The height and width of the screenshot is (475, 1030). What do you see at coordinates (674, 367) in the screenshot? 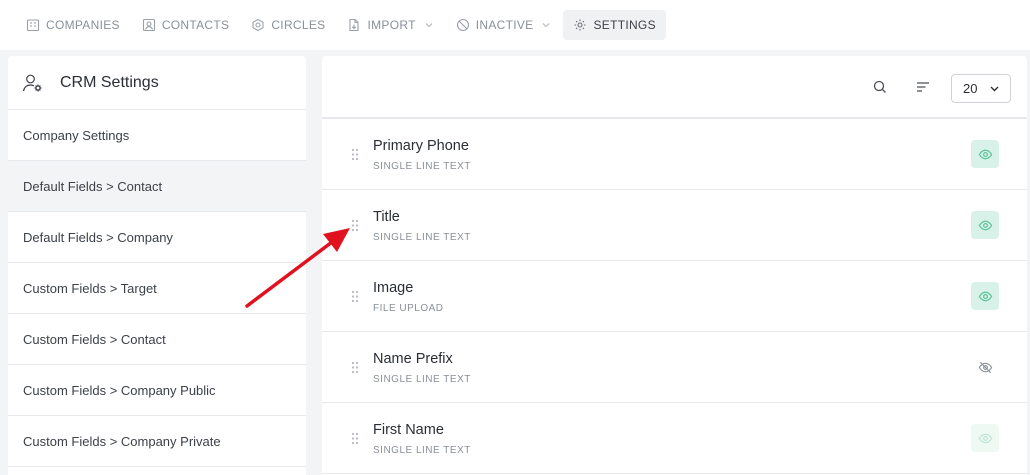
I see `field-row: Name Prefix SINGLE LINE TEXT` at bounding box center [674, 367].